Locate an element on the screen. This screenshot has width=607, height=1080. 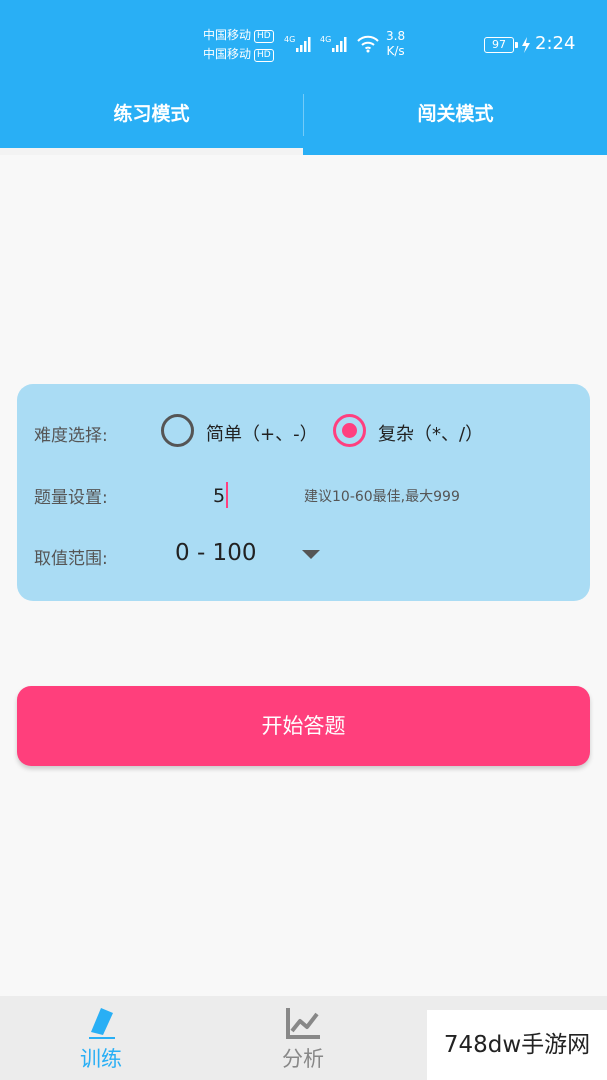
status-bar: 中国移动 HD 中国移动 HD 4G 4G 3.8 K/s 97 2:24 is located at coordinates (303, 44).